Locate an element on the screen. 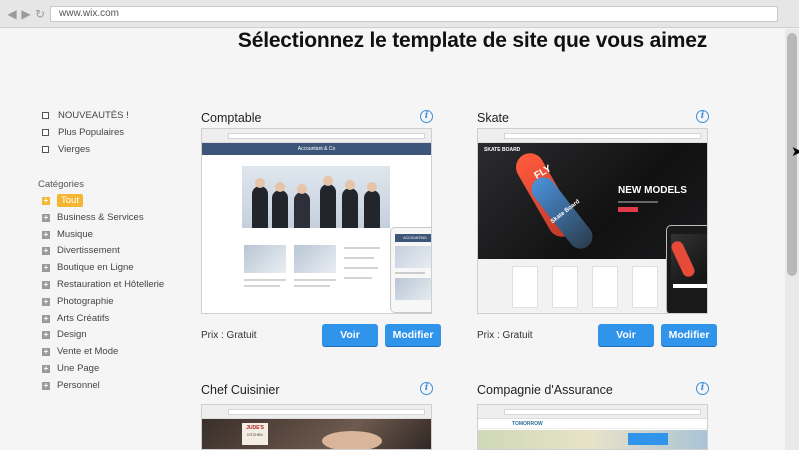 The width and height of the screenshot is (799, 450). category-music: + Musique is located at coordinates (113, 235).